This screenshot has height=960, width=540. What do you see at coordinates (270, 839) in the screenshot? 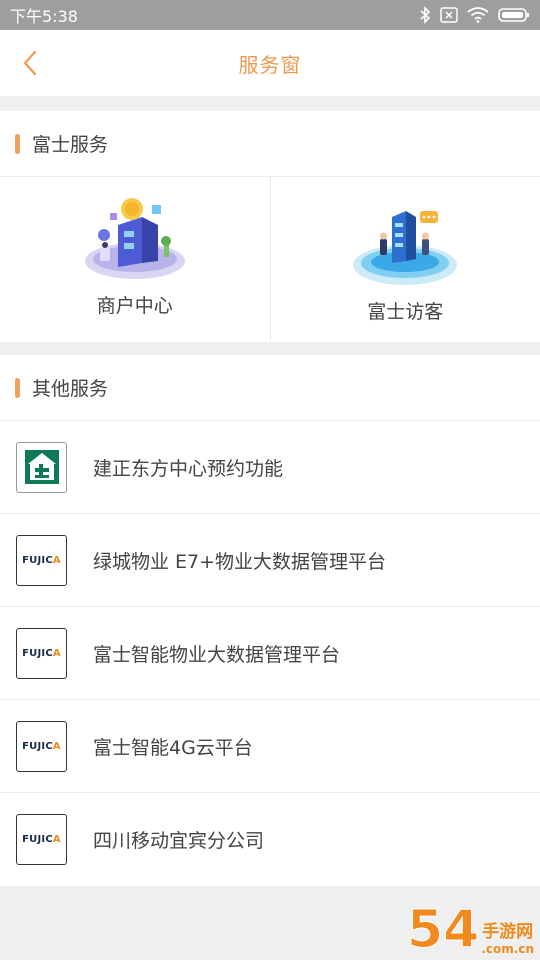
I see `list-item-sichuan-mobile: FUJICA 四川移动宜宾分公司` at bounding box center [270, 839].